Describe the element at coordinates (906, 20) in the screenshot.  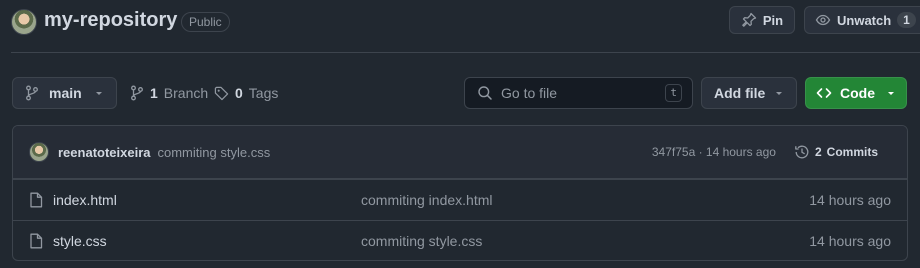
I see `watch-count: 1` at that location.